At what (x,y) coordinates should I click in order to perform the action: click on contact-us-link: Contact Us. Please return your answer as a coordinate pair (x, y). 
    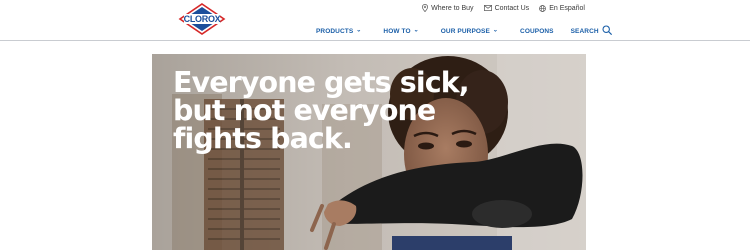
    Looking at the image, I should click on (506, 8).